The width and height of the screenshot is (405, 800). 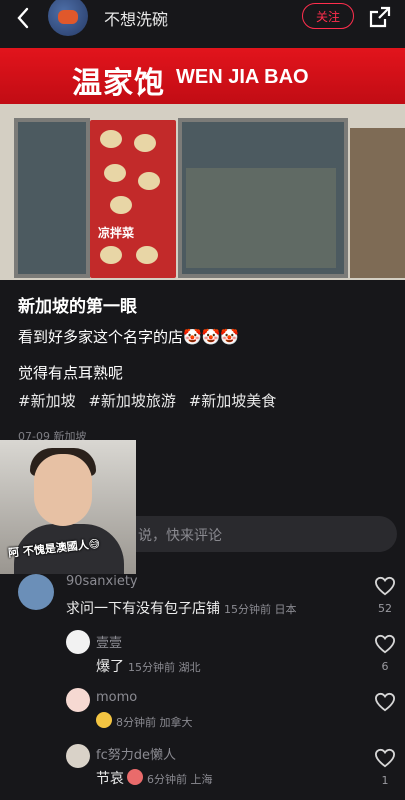 I want to click on emoji-sticker-icon, so click(x=104, y=720).